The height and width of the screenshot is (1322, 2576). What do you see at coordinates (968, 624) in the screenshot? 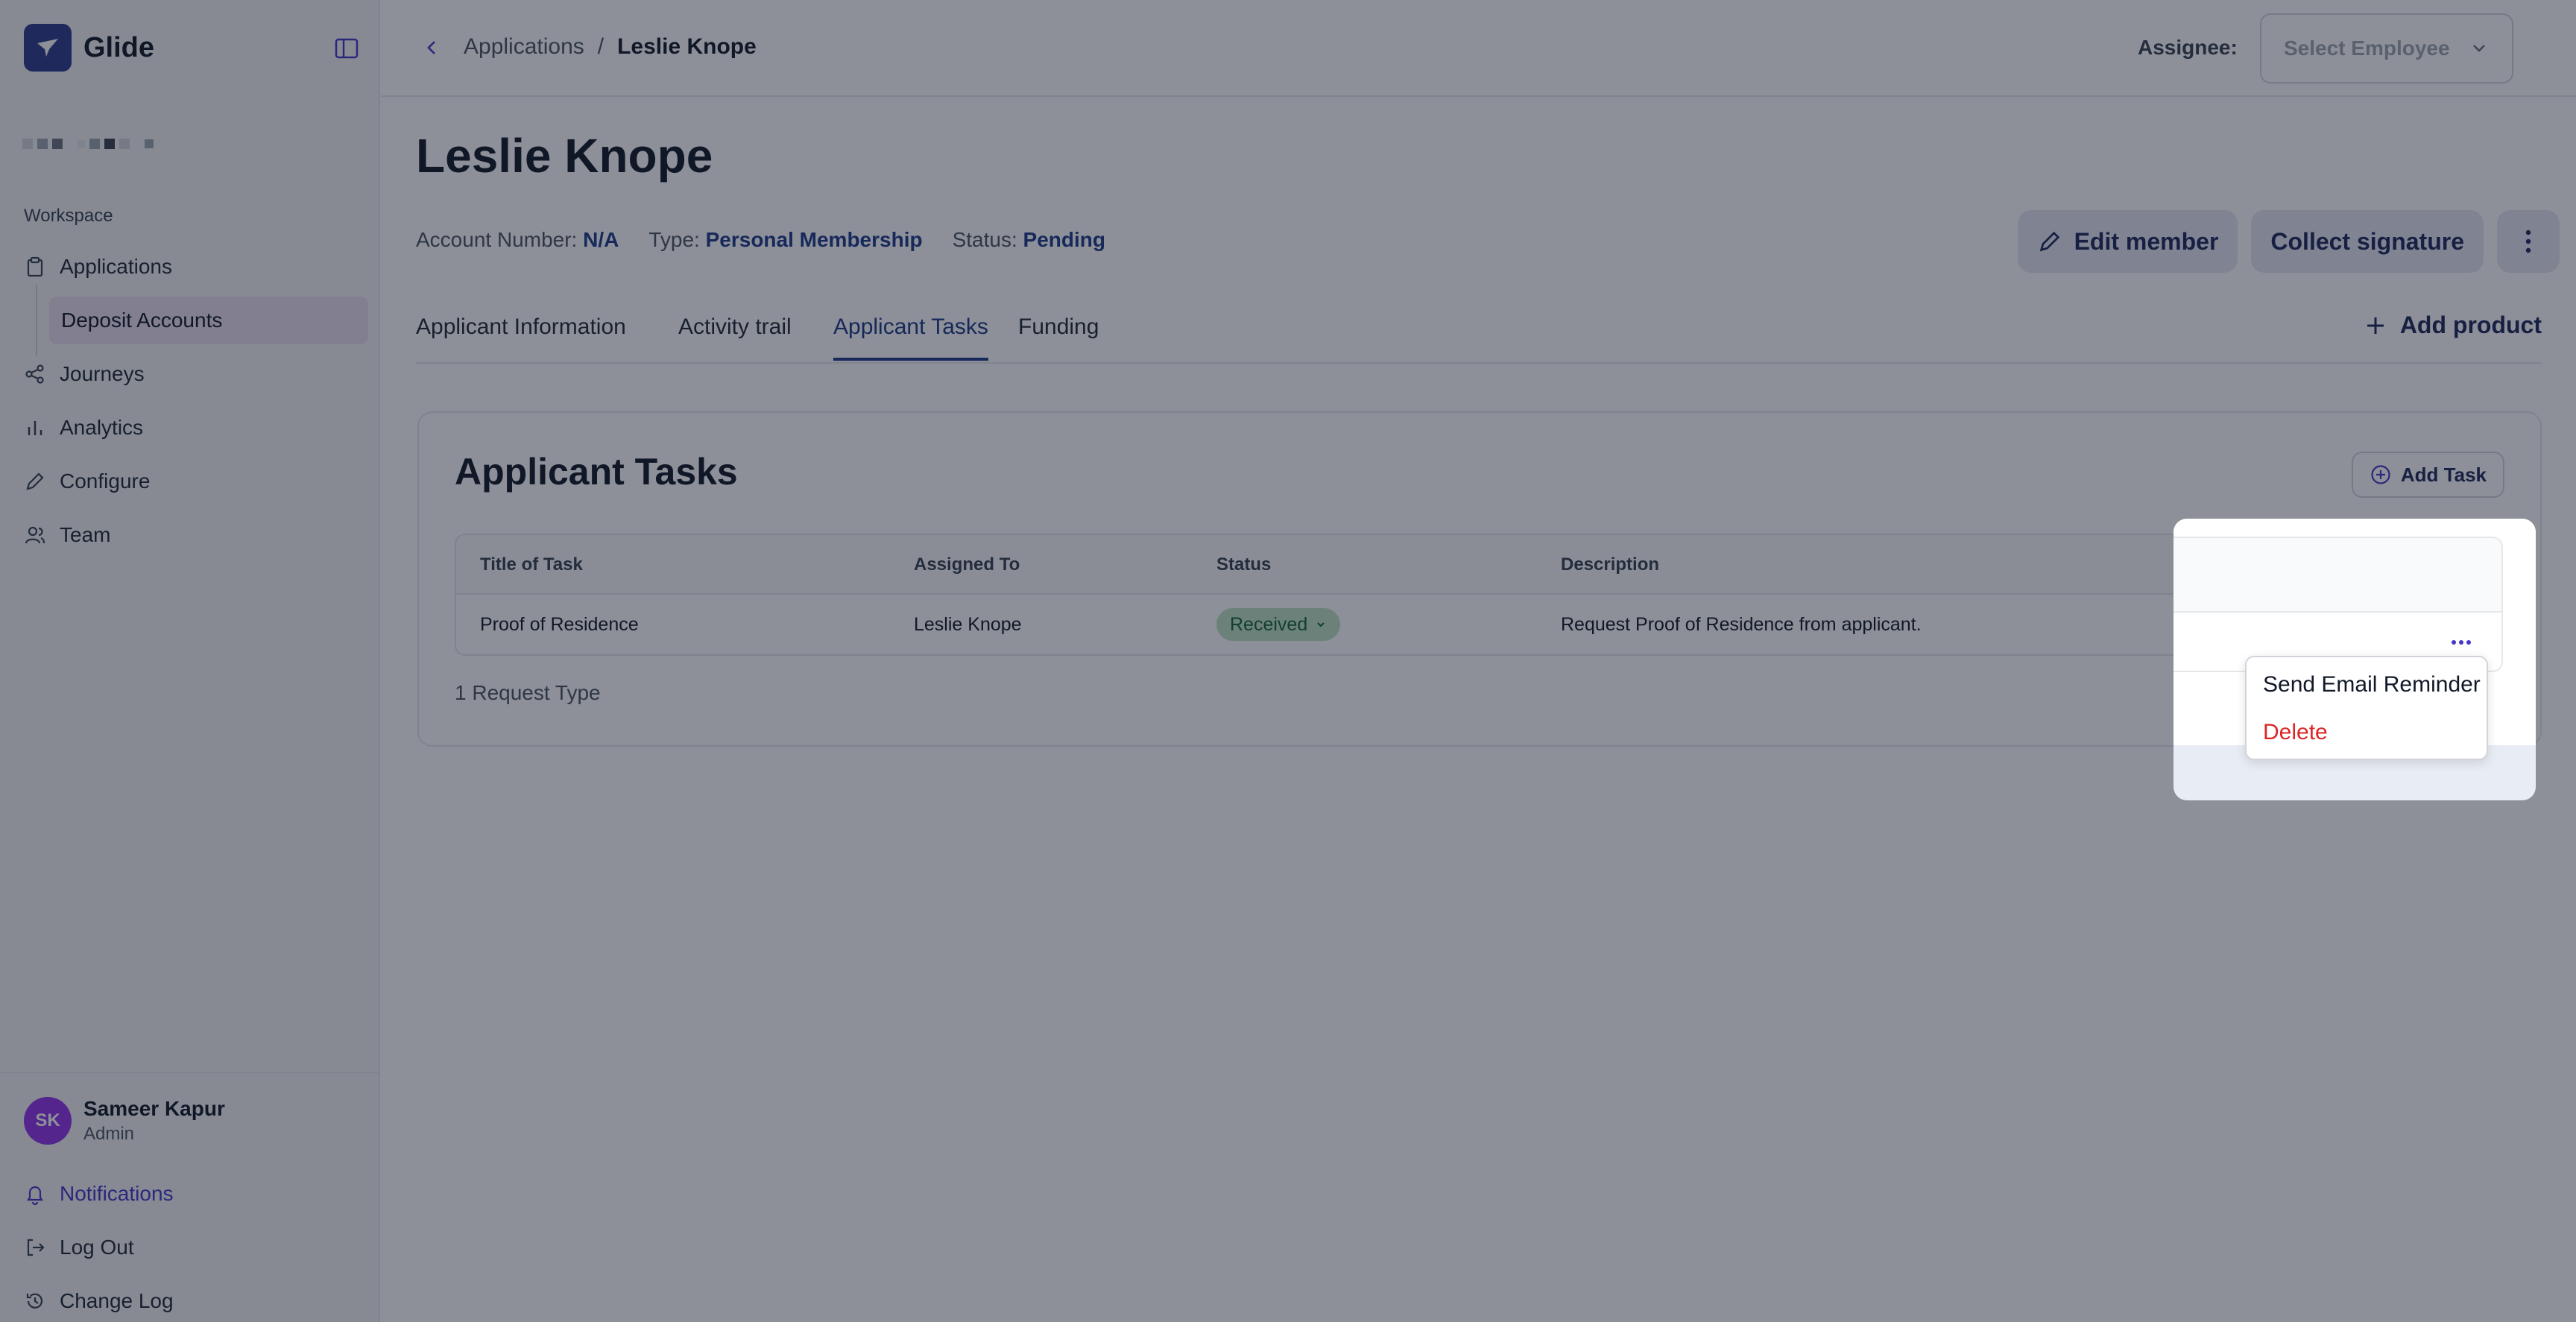
I see `task-assigned-to: Leslie Knope` at bounding box center [968, 624].